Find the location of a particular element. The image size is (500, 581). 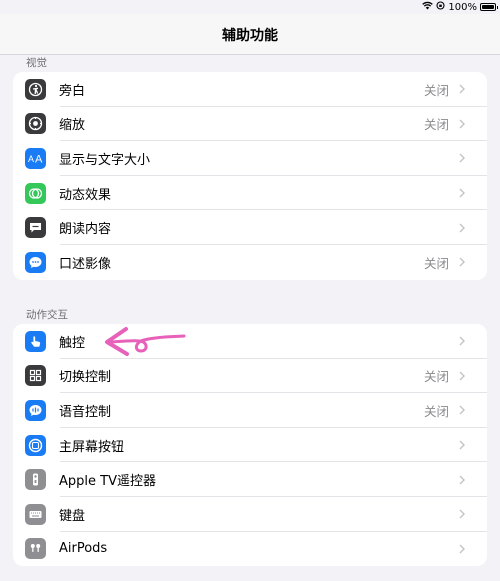

home-button-icon is located at coordinates (35, 445).